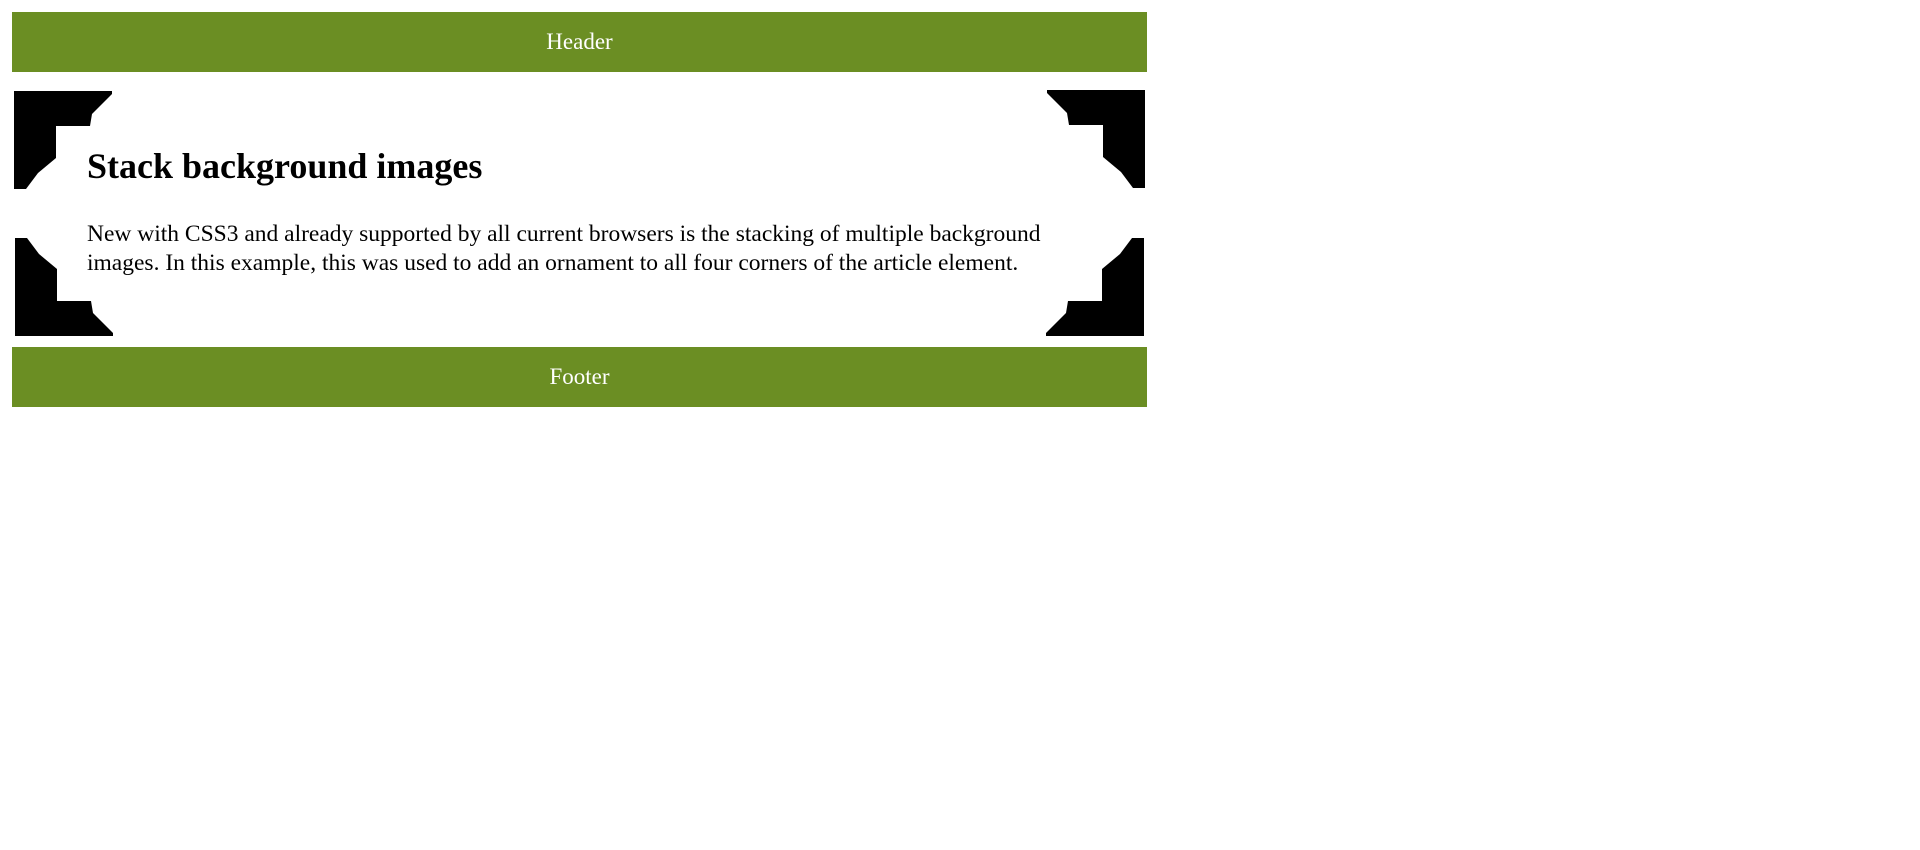  What do you see at coordinates (579, 377) in the screenshot?
I see `page-footer: Footer` at bounding box center [579, 377].